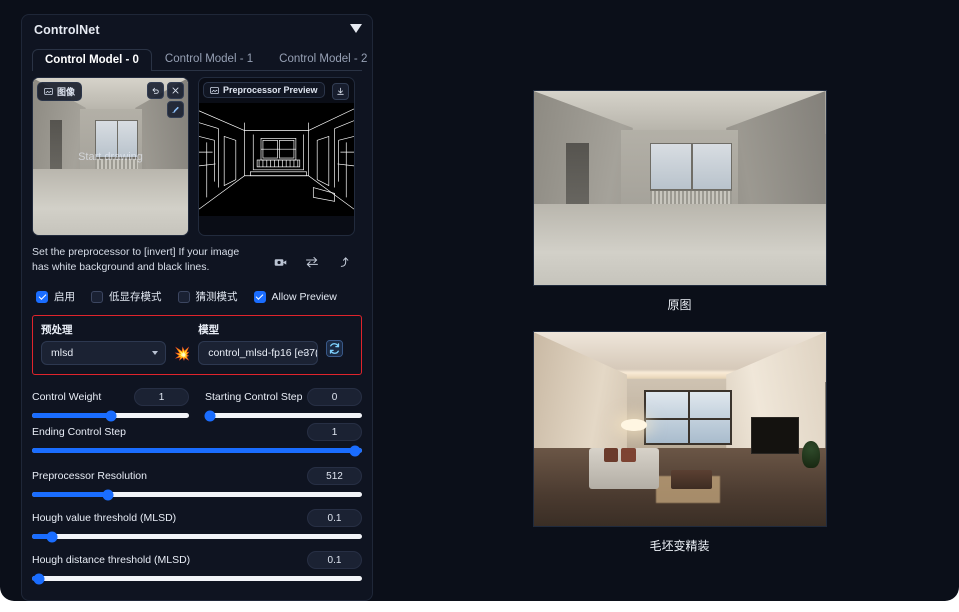 This screenshot has width=959, height=612. Describe the element at coordinates (197, 156) in the screenshot. I see `image-row: 图像 Start drawing Preprocessor Preview` at that location.